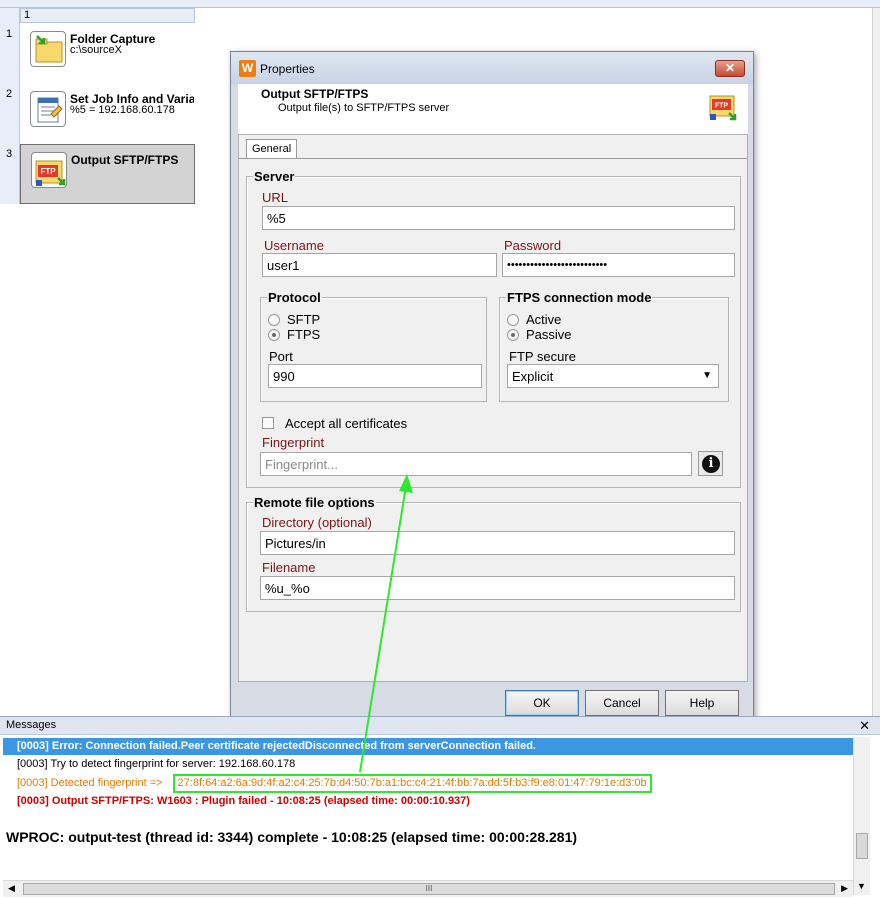  What do you see at coordinates (9, 154) in the screenshot?
I see `row-number: 3` at bounding box center [9, 154].